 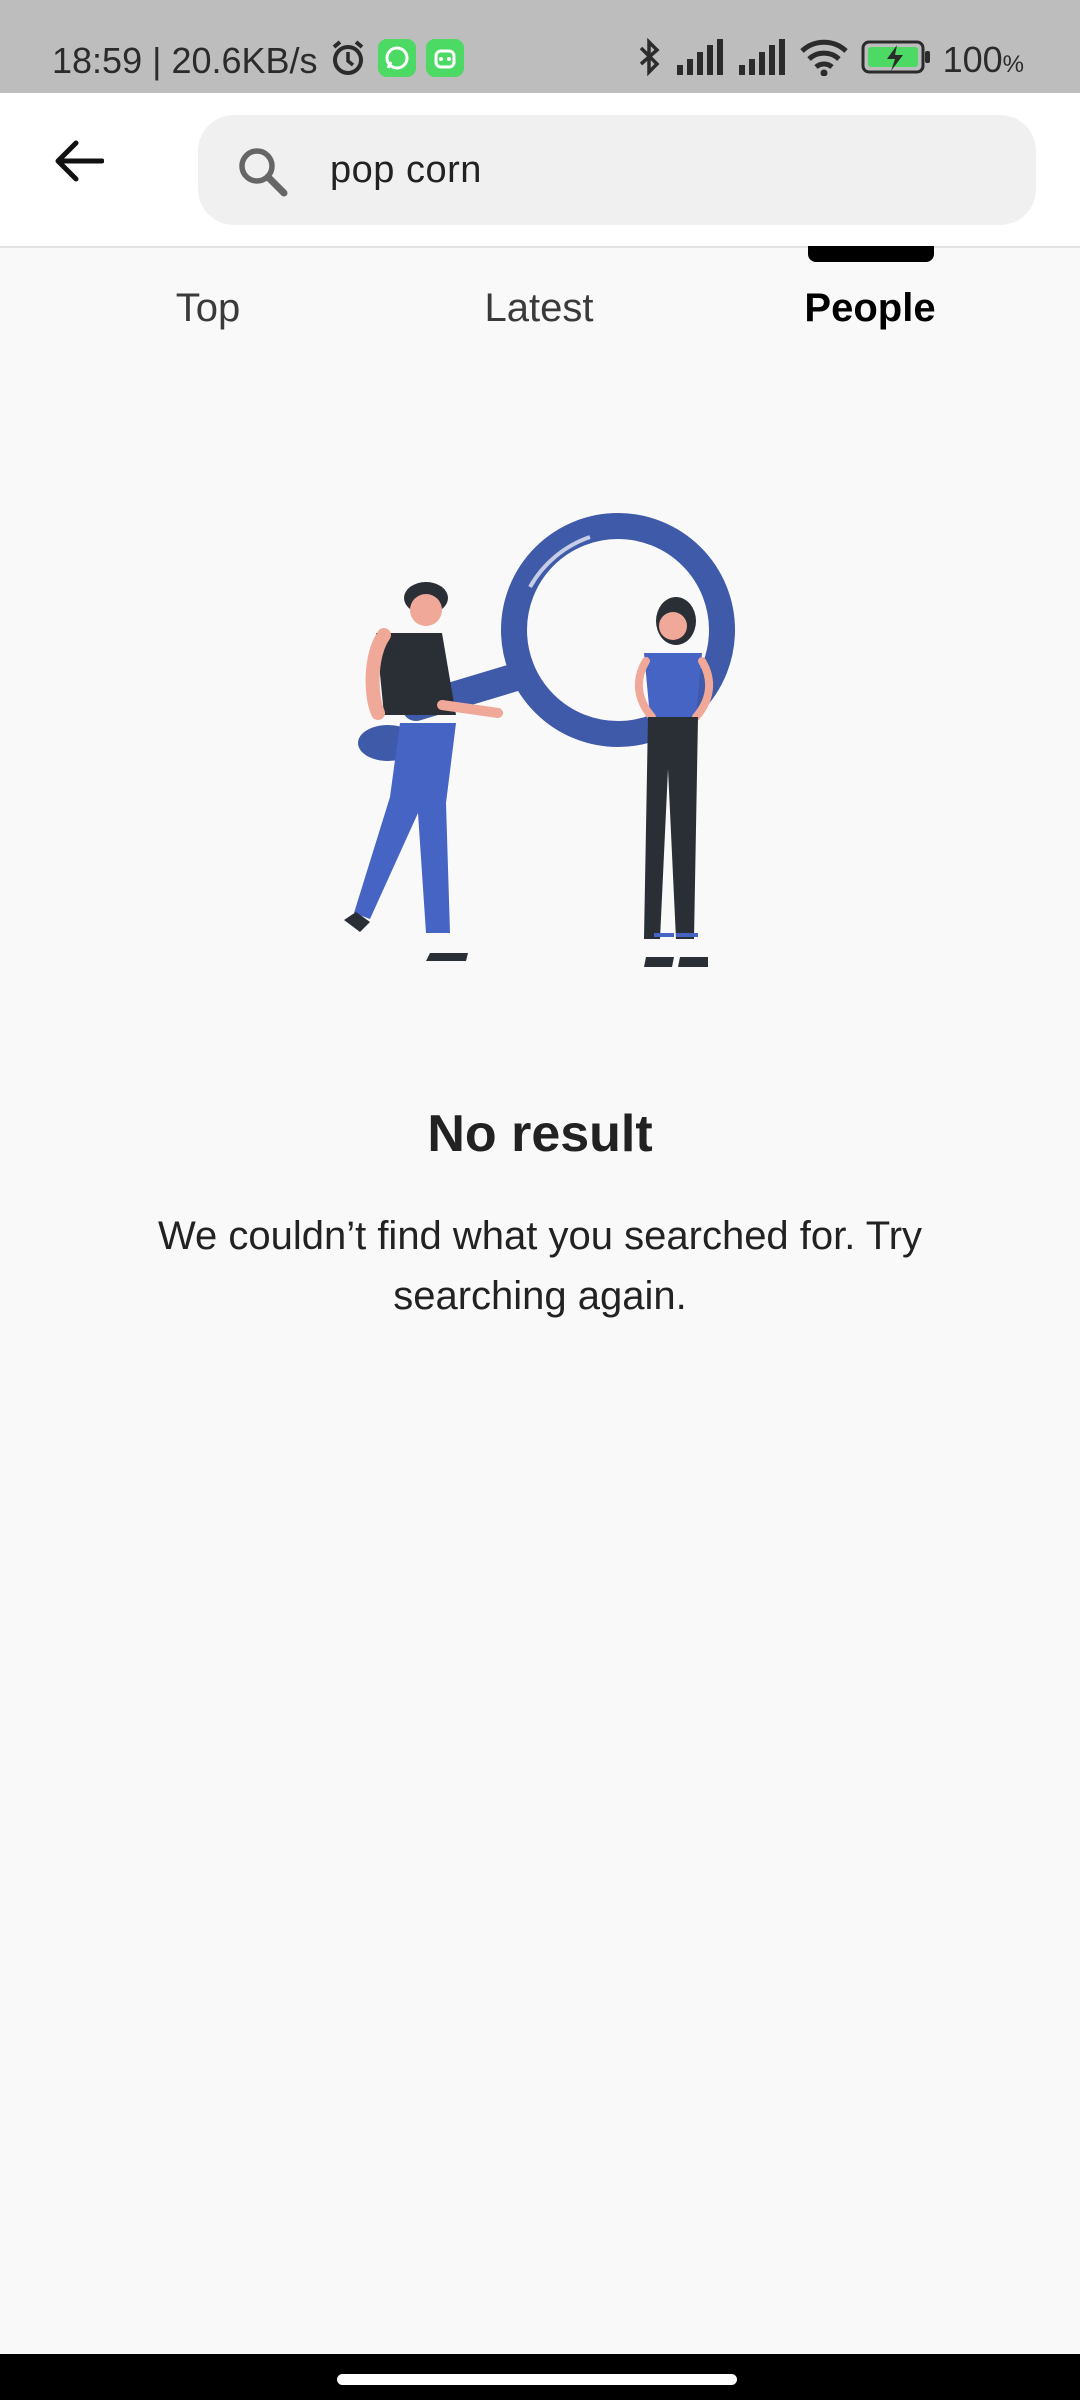 I want to click on alarm-icon, so click(x=348, y=61).